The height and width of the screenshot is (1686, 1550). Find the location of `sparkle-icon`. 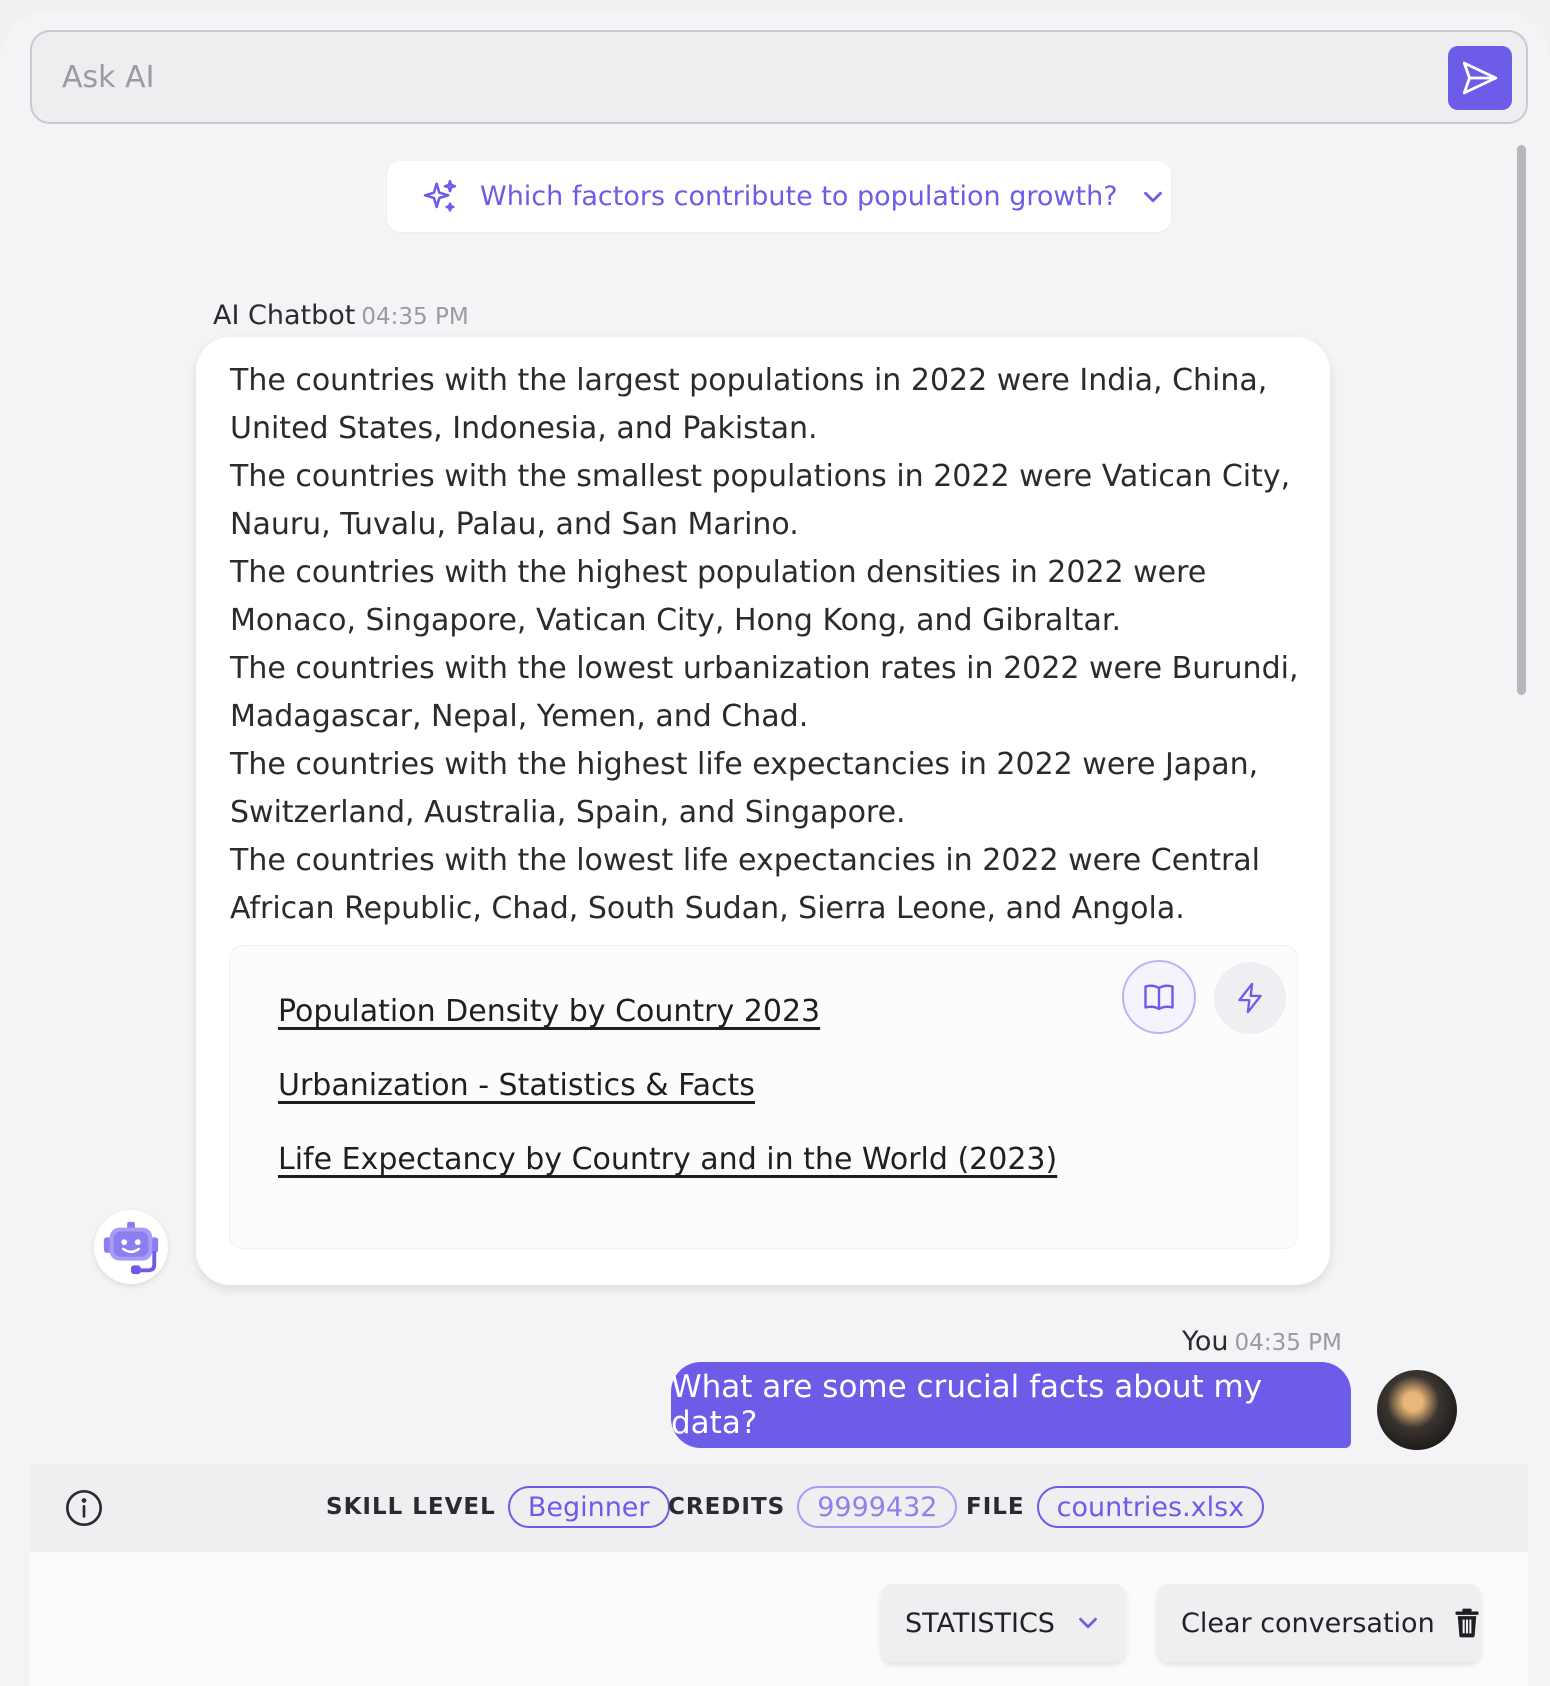

sparkle-icon is located at coordinates (440, 195).